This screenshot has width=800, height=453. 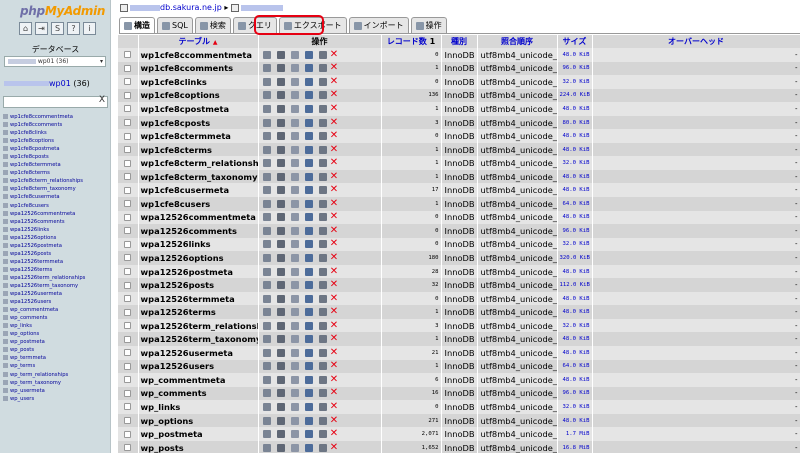 What do you see at coordinates (73, 28) in the screenshot?
I see `docs-icon: ?` at bounding box center [73, 28].